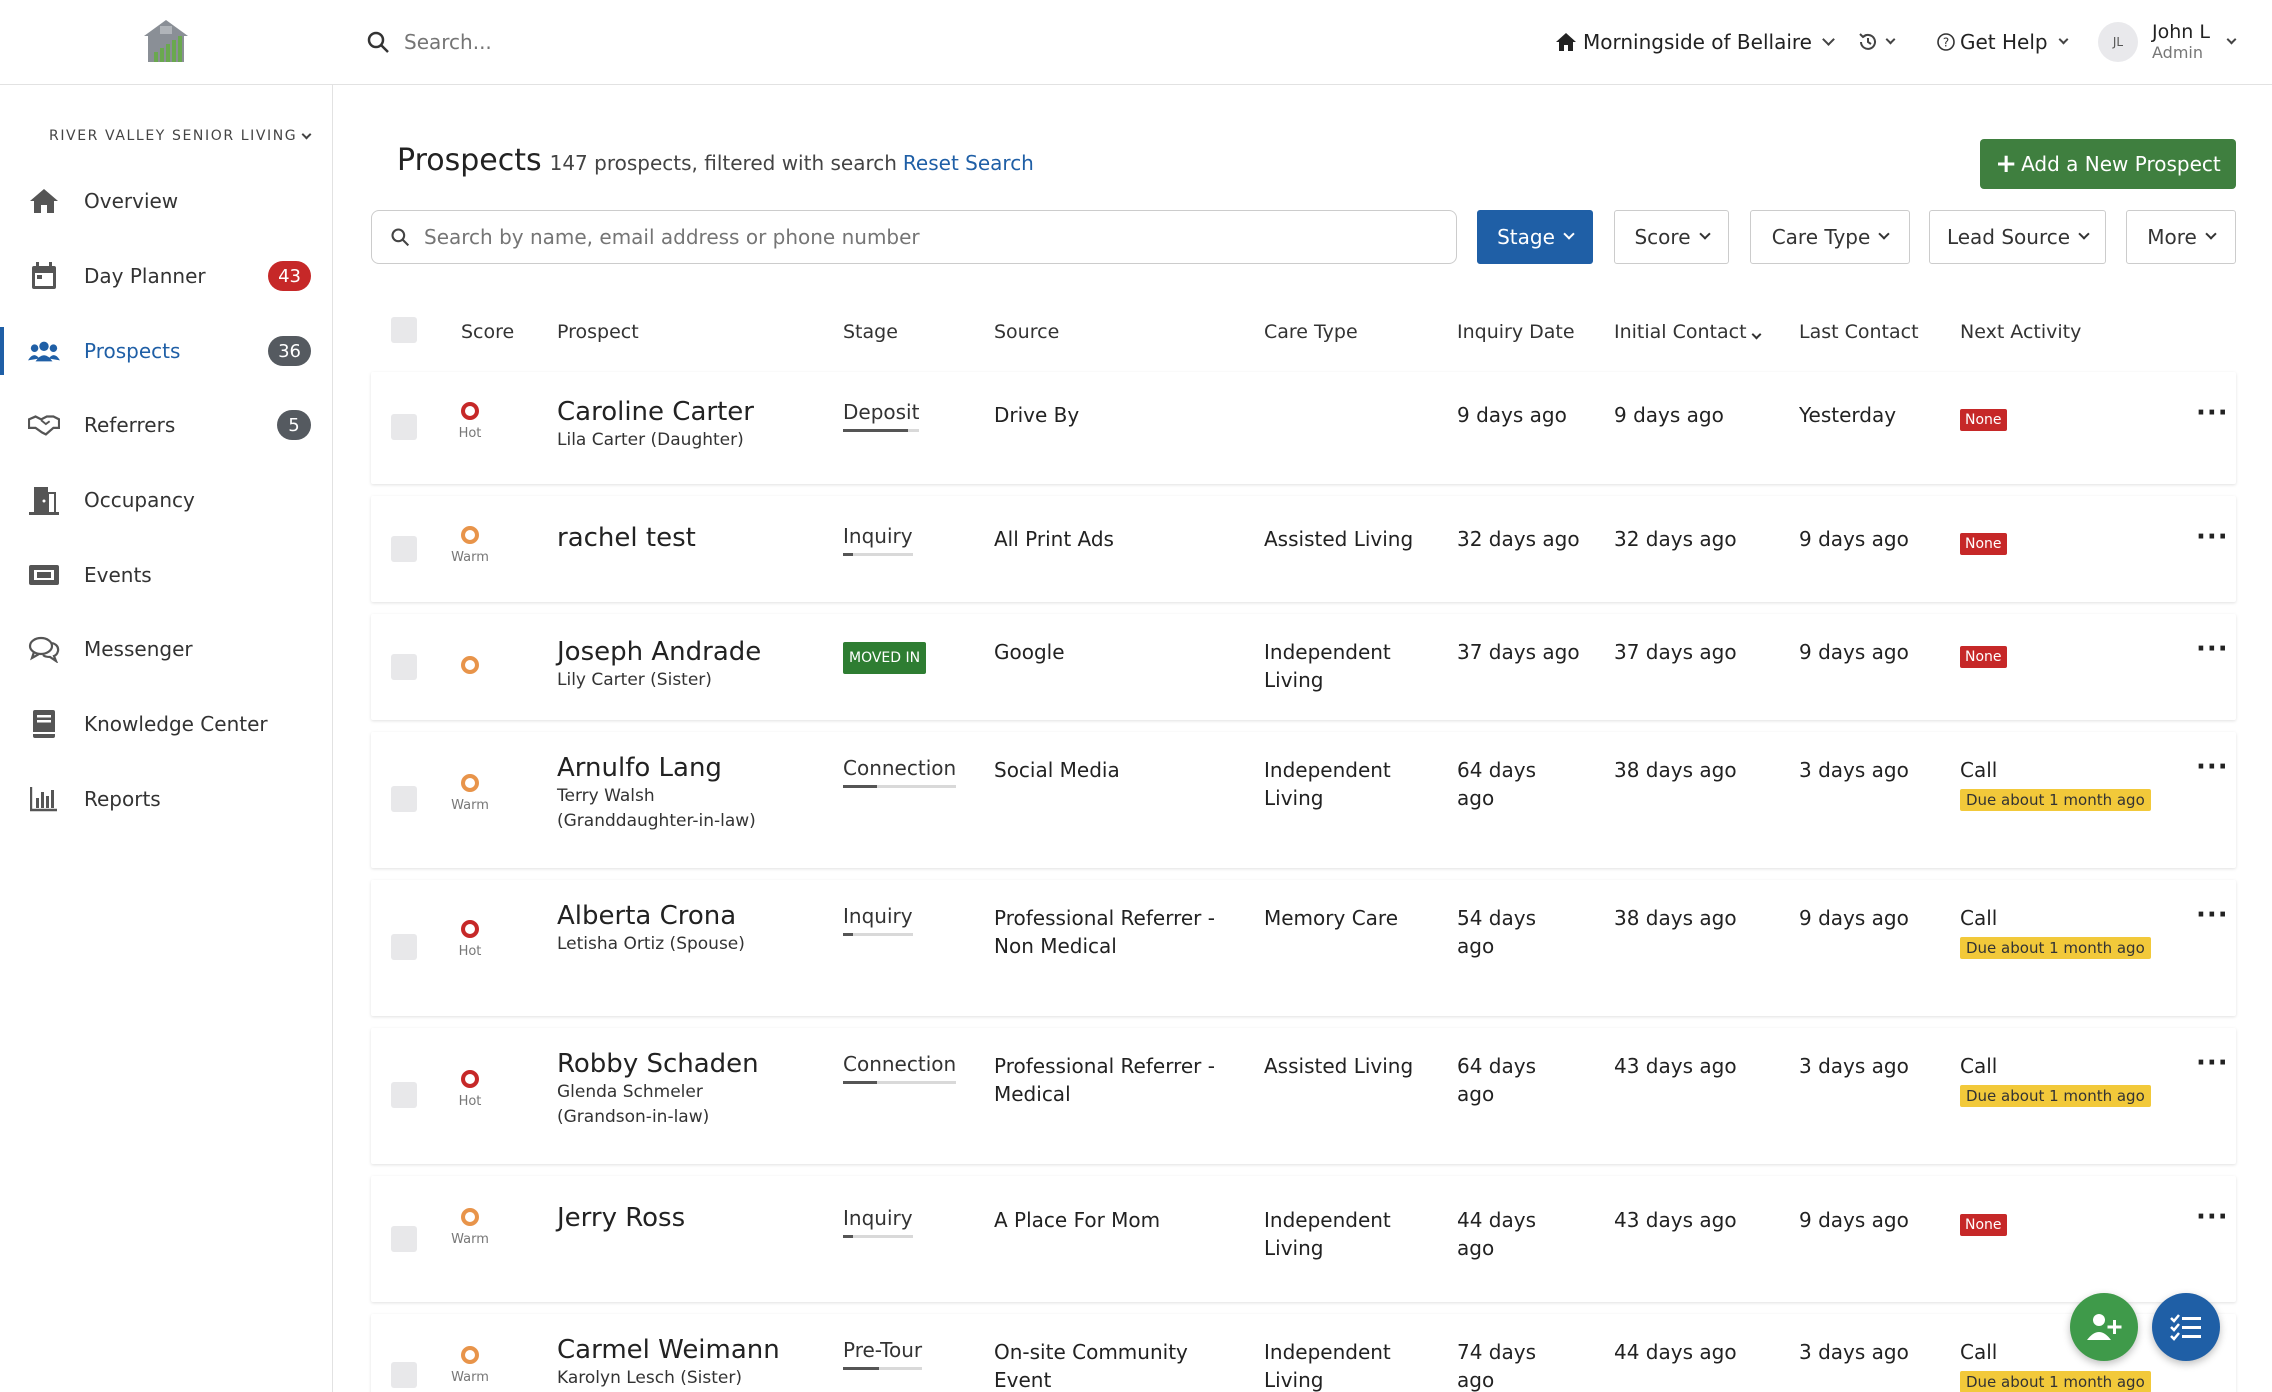  I want to click on user-plus-icon, so click(2104, 1327).